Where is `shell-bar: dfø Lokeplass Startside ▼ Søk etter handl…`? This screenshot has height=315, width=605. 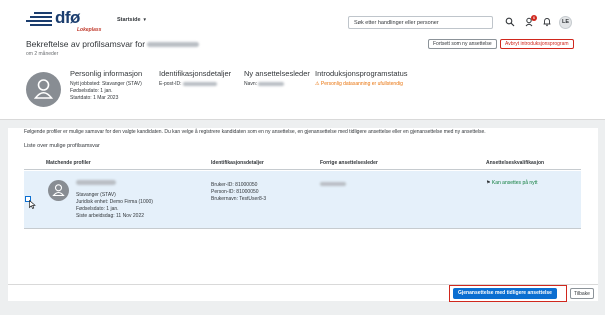 shell-bar: dfø Lokeplass Startside ▼ Søk etter handl… is located at coordinates (302, 17).